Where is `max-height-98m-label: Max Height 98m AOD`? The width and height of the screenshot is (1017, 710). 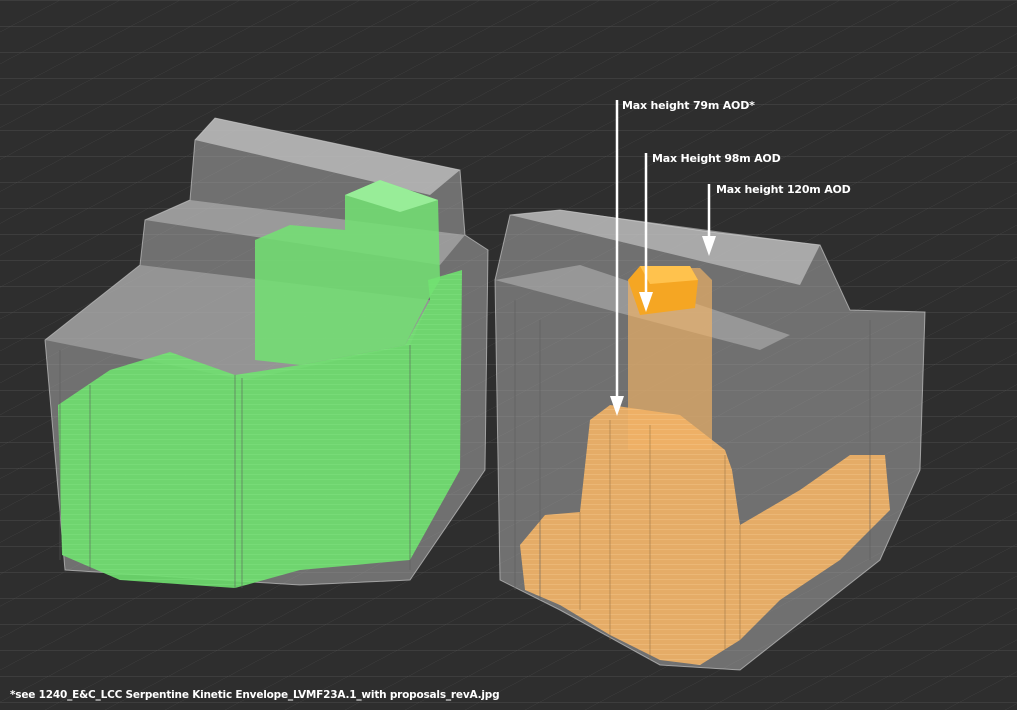 max-height-98m-label: Max Height 98m AOD is located at coordinates (716, 158).